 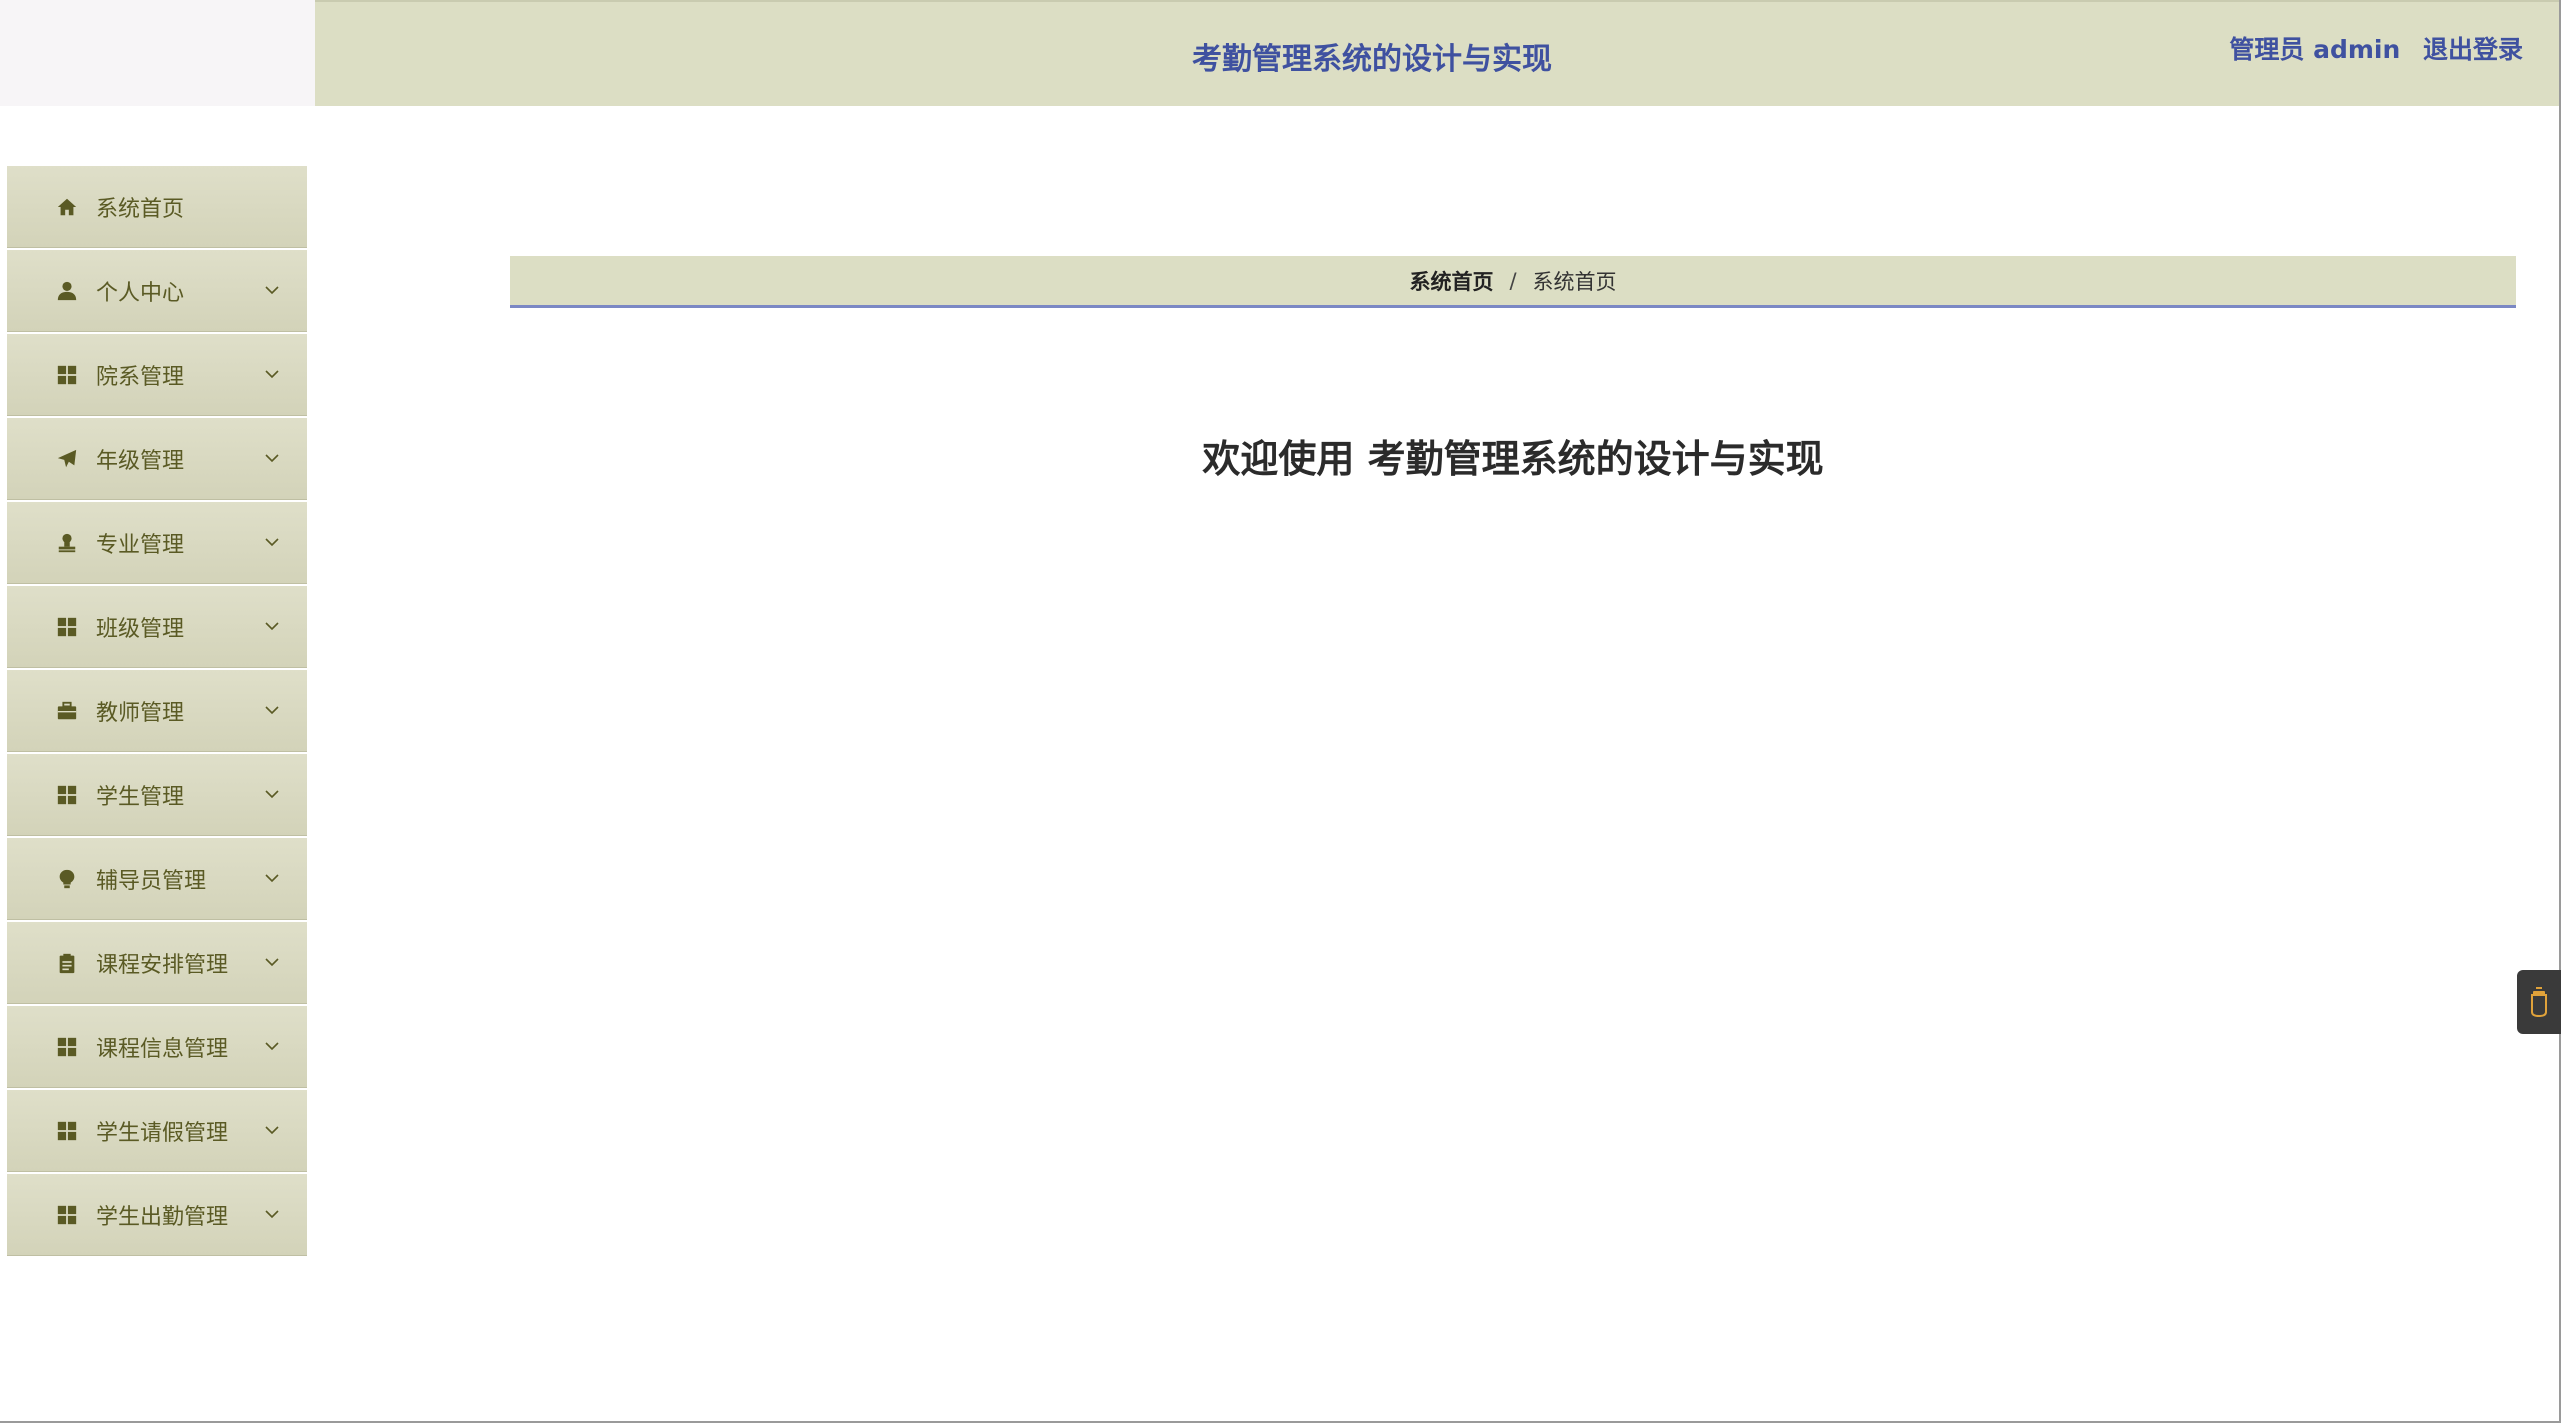 I want to click on paper-plane-icon, so click(x=67, y=459).